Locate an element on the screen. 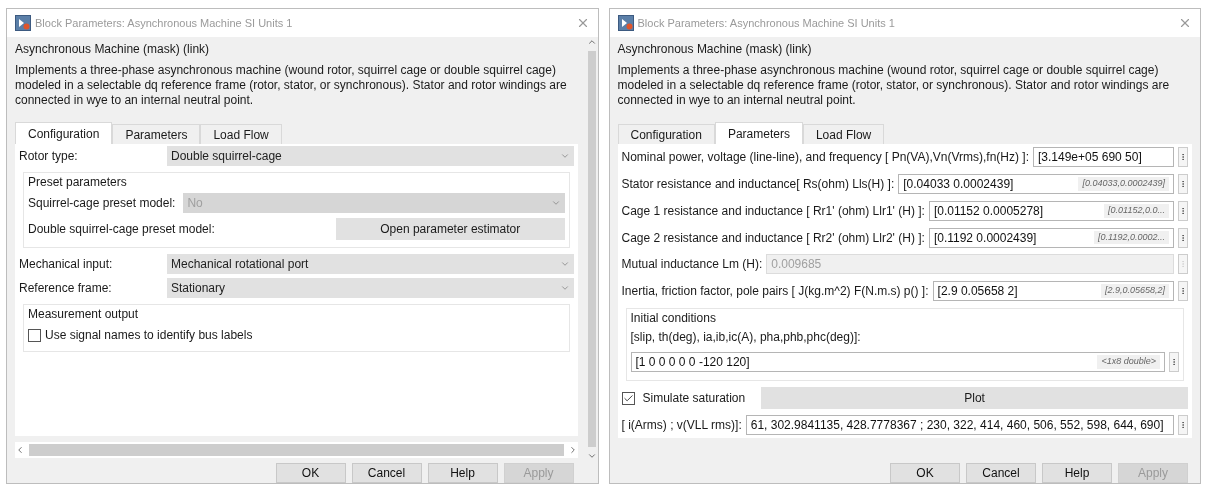 The height and width of the screenshot is (484, 1207). horizontal-scrollbar is located at coordinates (296, 450).